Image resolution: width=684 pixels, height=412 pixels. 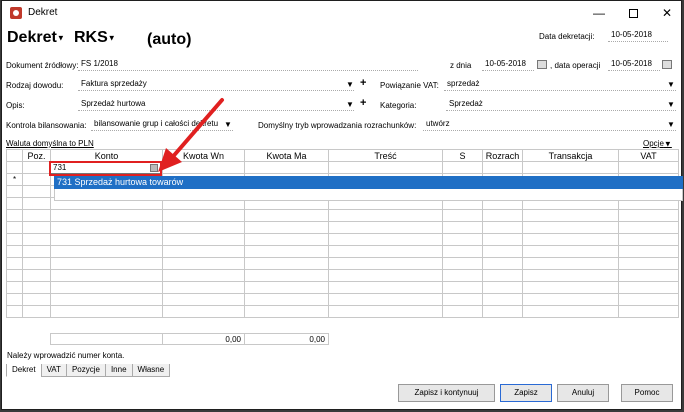 What do you see at coordinates (286, 339) in the screenshot?
I see `sum-credit: 0,00` at bounding box center [286, 339].